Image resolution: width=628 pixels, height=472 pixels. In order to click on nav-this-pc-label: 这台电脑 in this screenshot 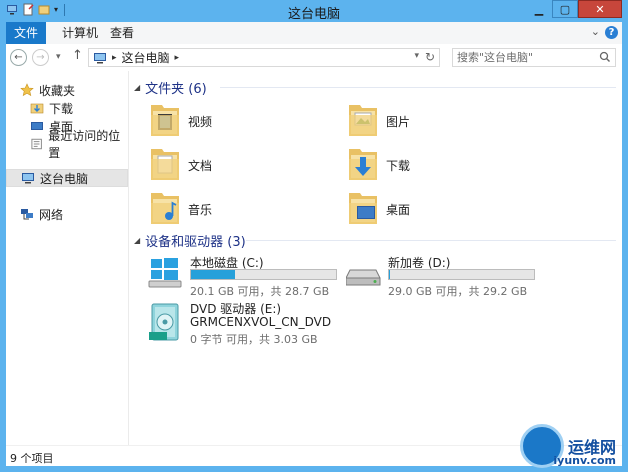, I will do `click(64, 178)`.